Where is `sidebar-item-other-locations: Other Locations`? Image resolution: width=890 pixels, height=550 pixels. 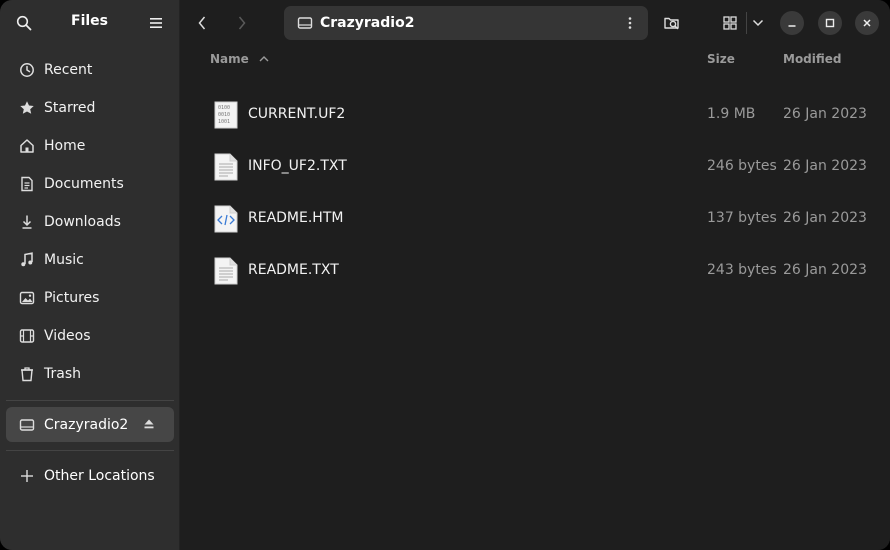
sidebar-item-other-locations: Other Locations is located at coordinates (90, 476).